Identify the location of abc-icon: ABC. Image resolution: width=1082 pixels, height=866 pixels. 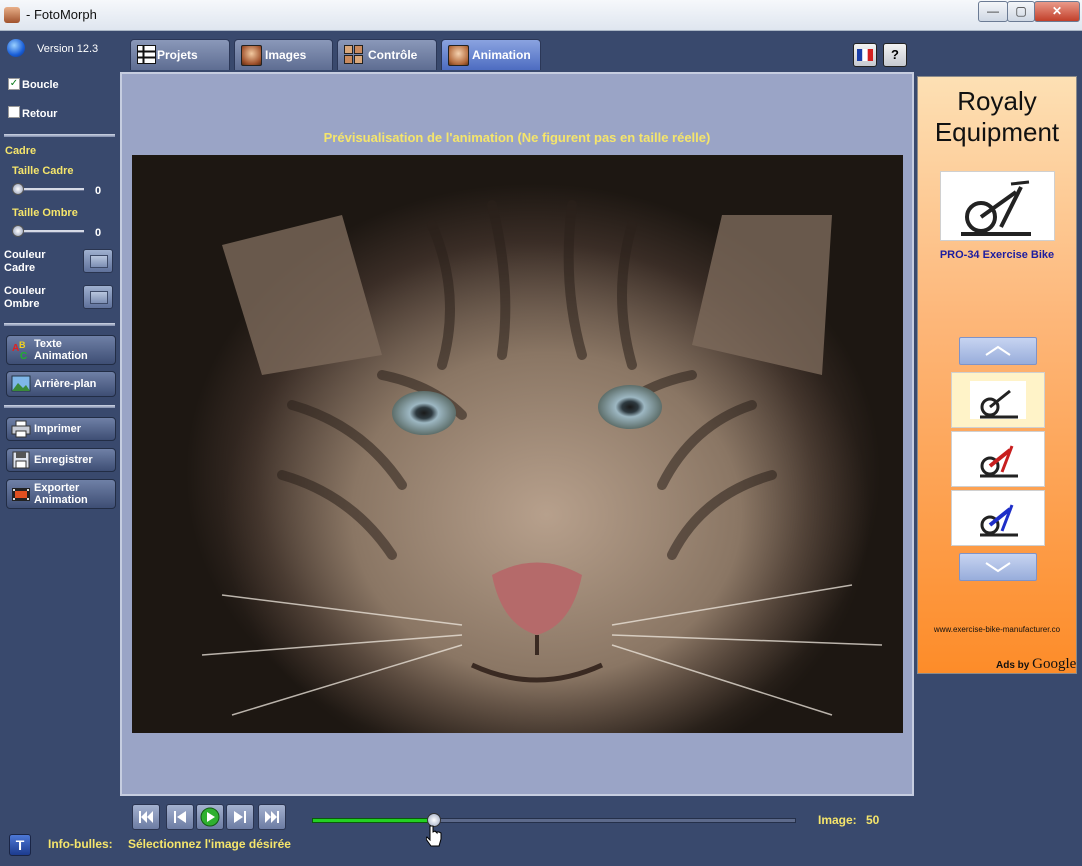
(21, 351).